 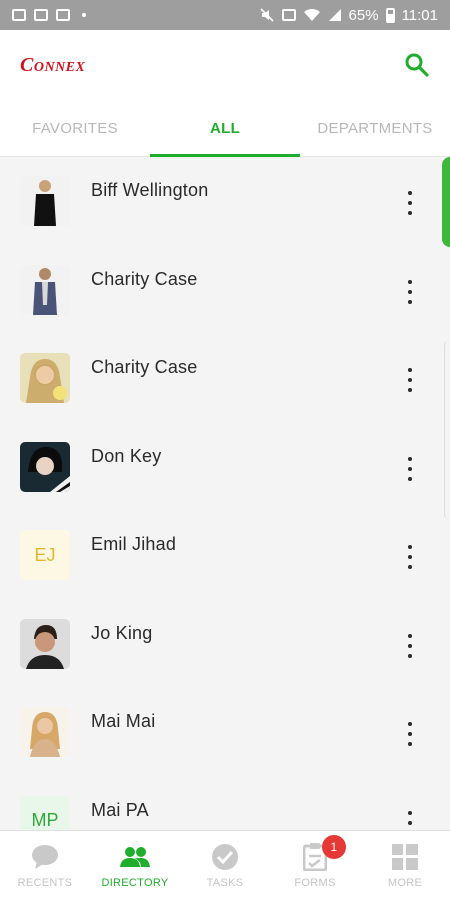 What do you see at coordinates (405, 882) in the screenshot?
I see `nav-label: MORE` at bounding box center [405, 882].